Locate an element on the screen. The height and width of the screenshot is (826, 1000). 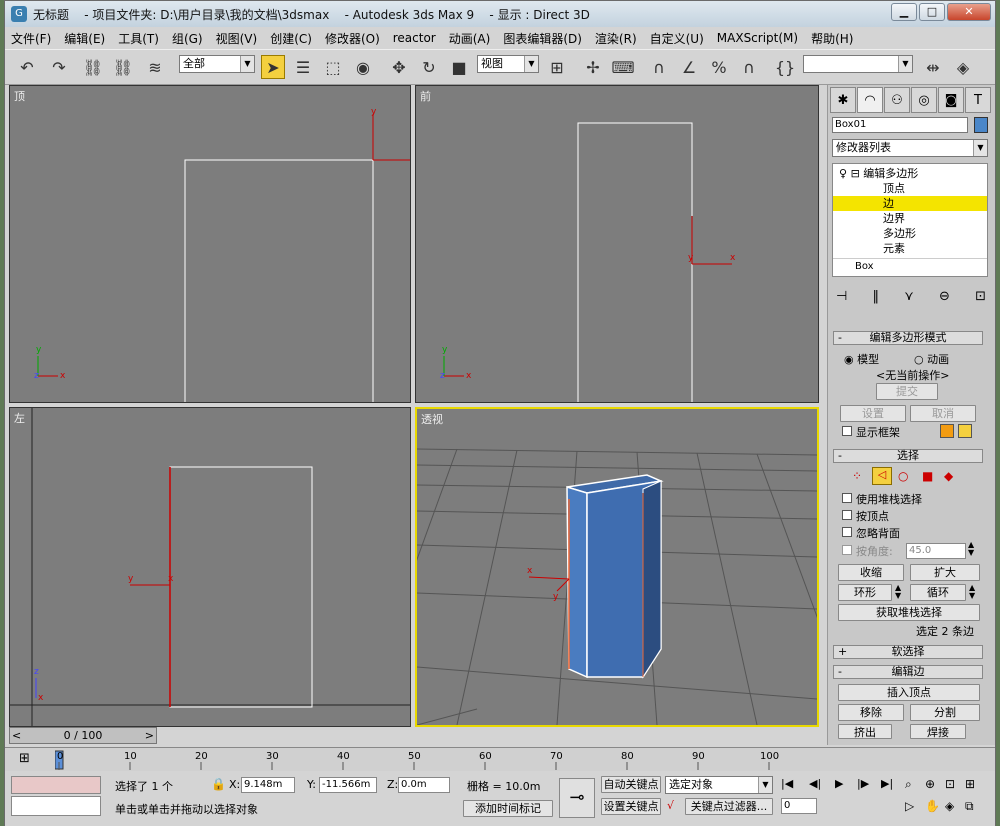
configure-sets-icon: ⊡ is located at coordinates (980, 299).